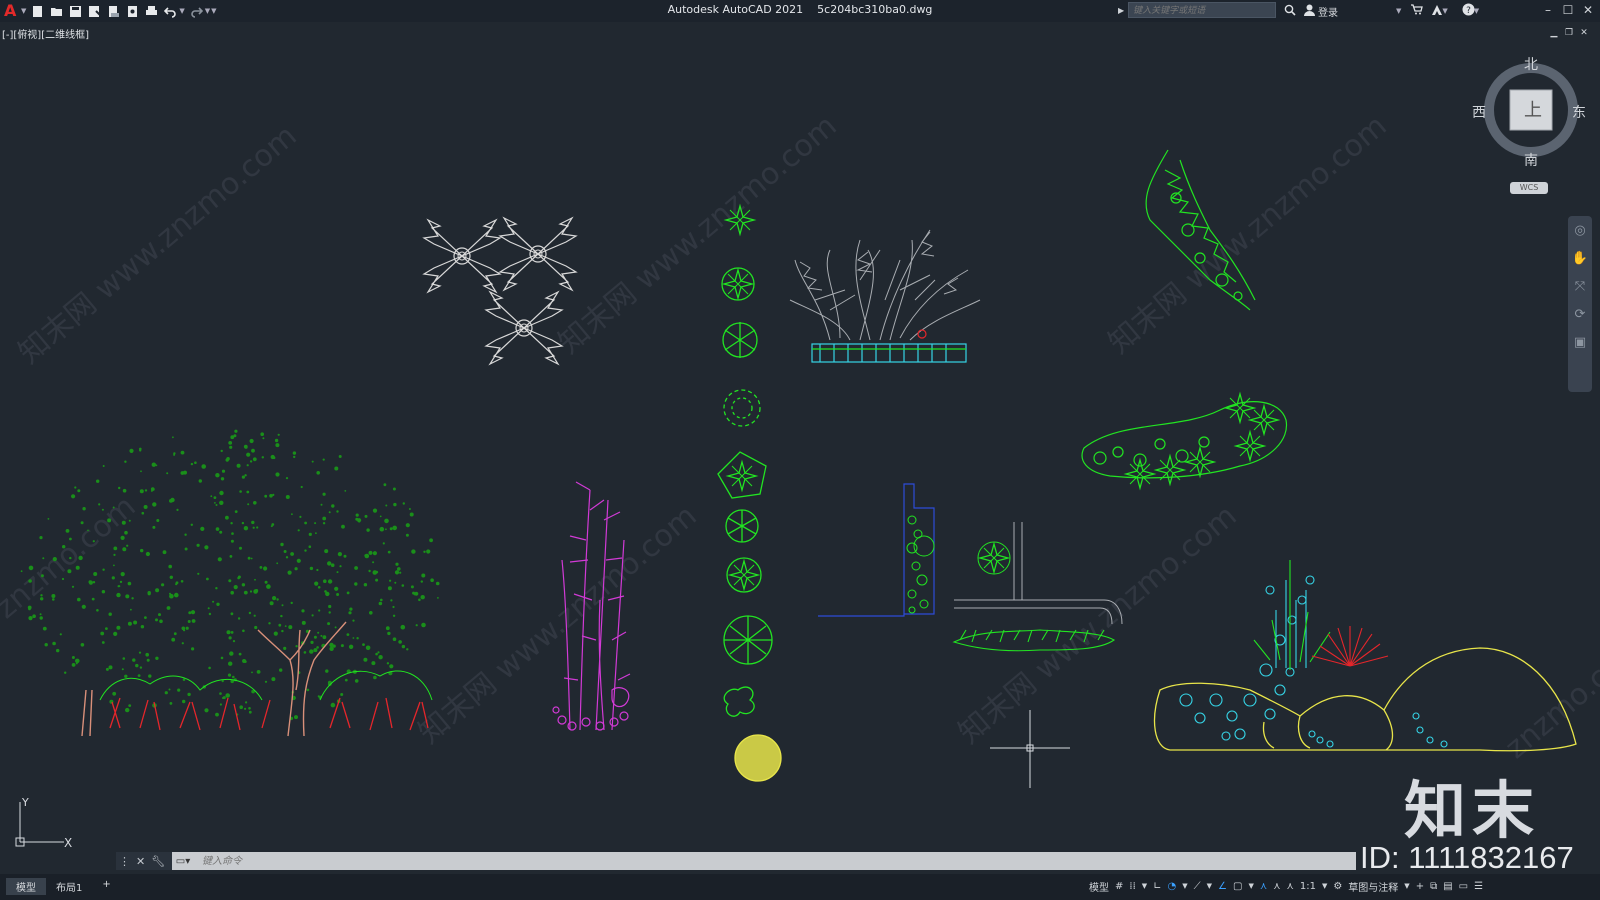  Describe the element at coordinates (1309, 11) in the screenshot. I see `user-icon` at that location.